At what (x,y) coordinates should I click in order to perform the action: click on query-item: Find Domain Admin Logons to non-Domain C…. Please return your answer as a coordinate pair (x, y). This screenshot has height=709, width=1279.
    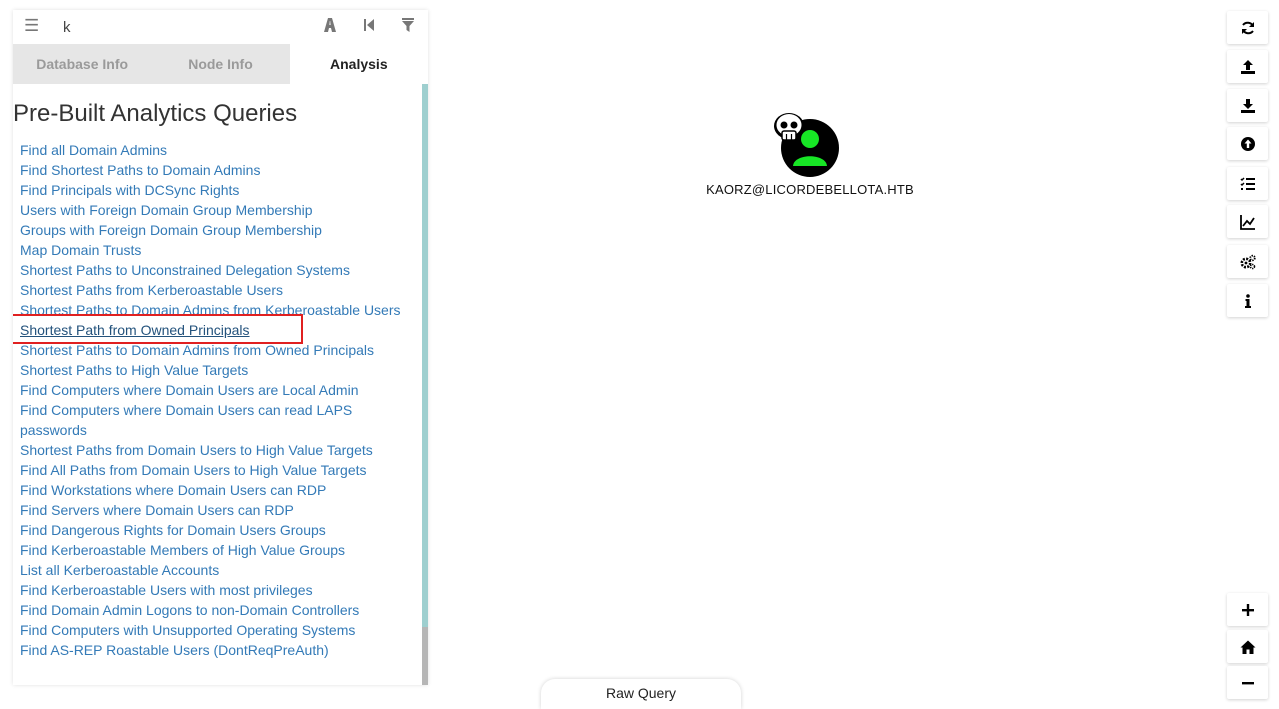
    Looking at the image, I should click on (217, 610).